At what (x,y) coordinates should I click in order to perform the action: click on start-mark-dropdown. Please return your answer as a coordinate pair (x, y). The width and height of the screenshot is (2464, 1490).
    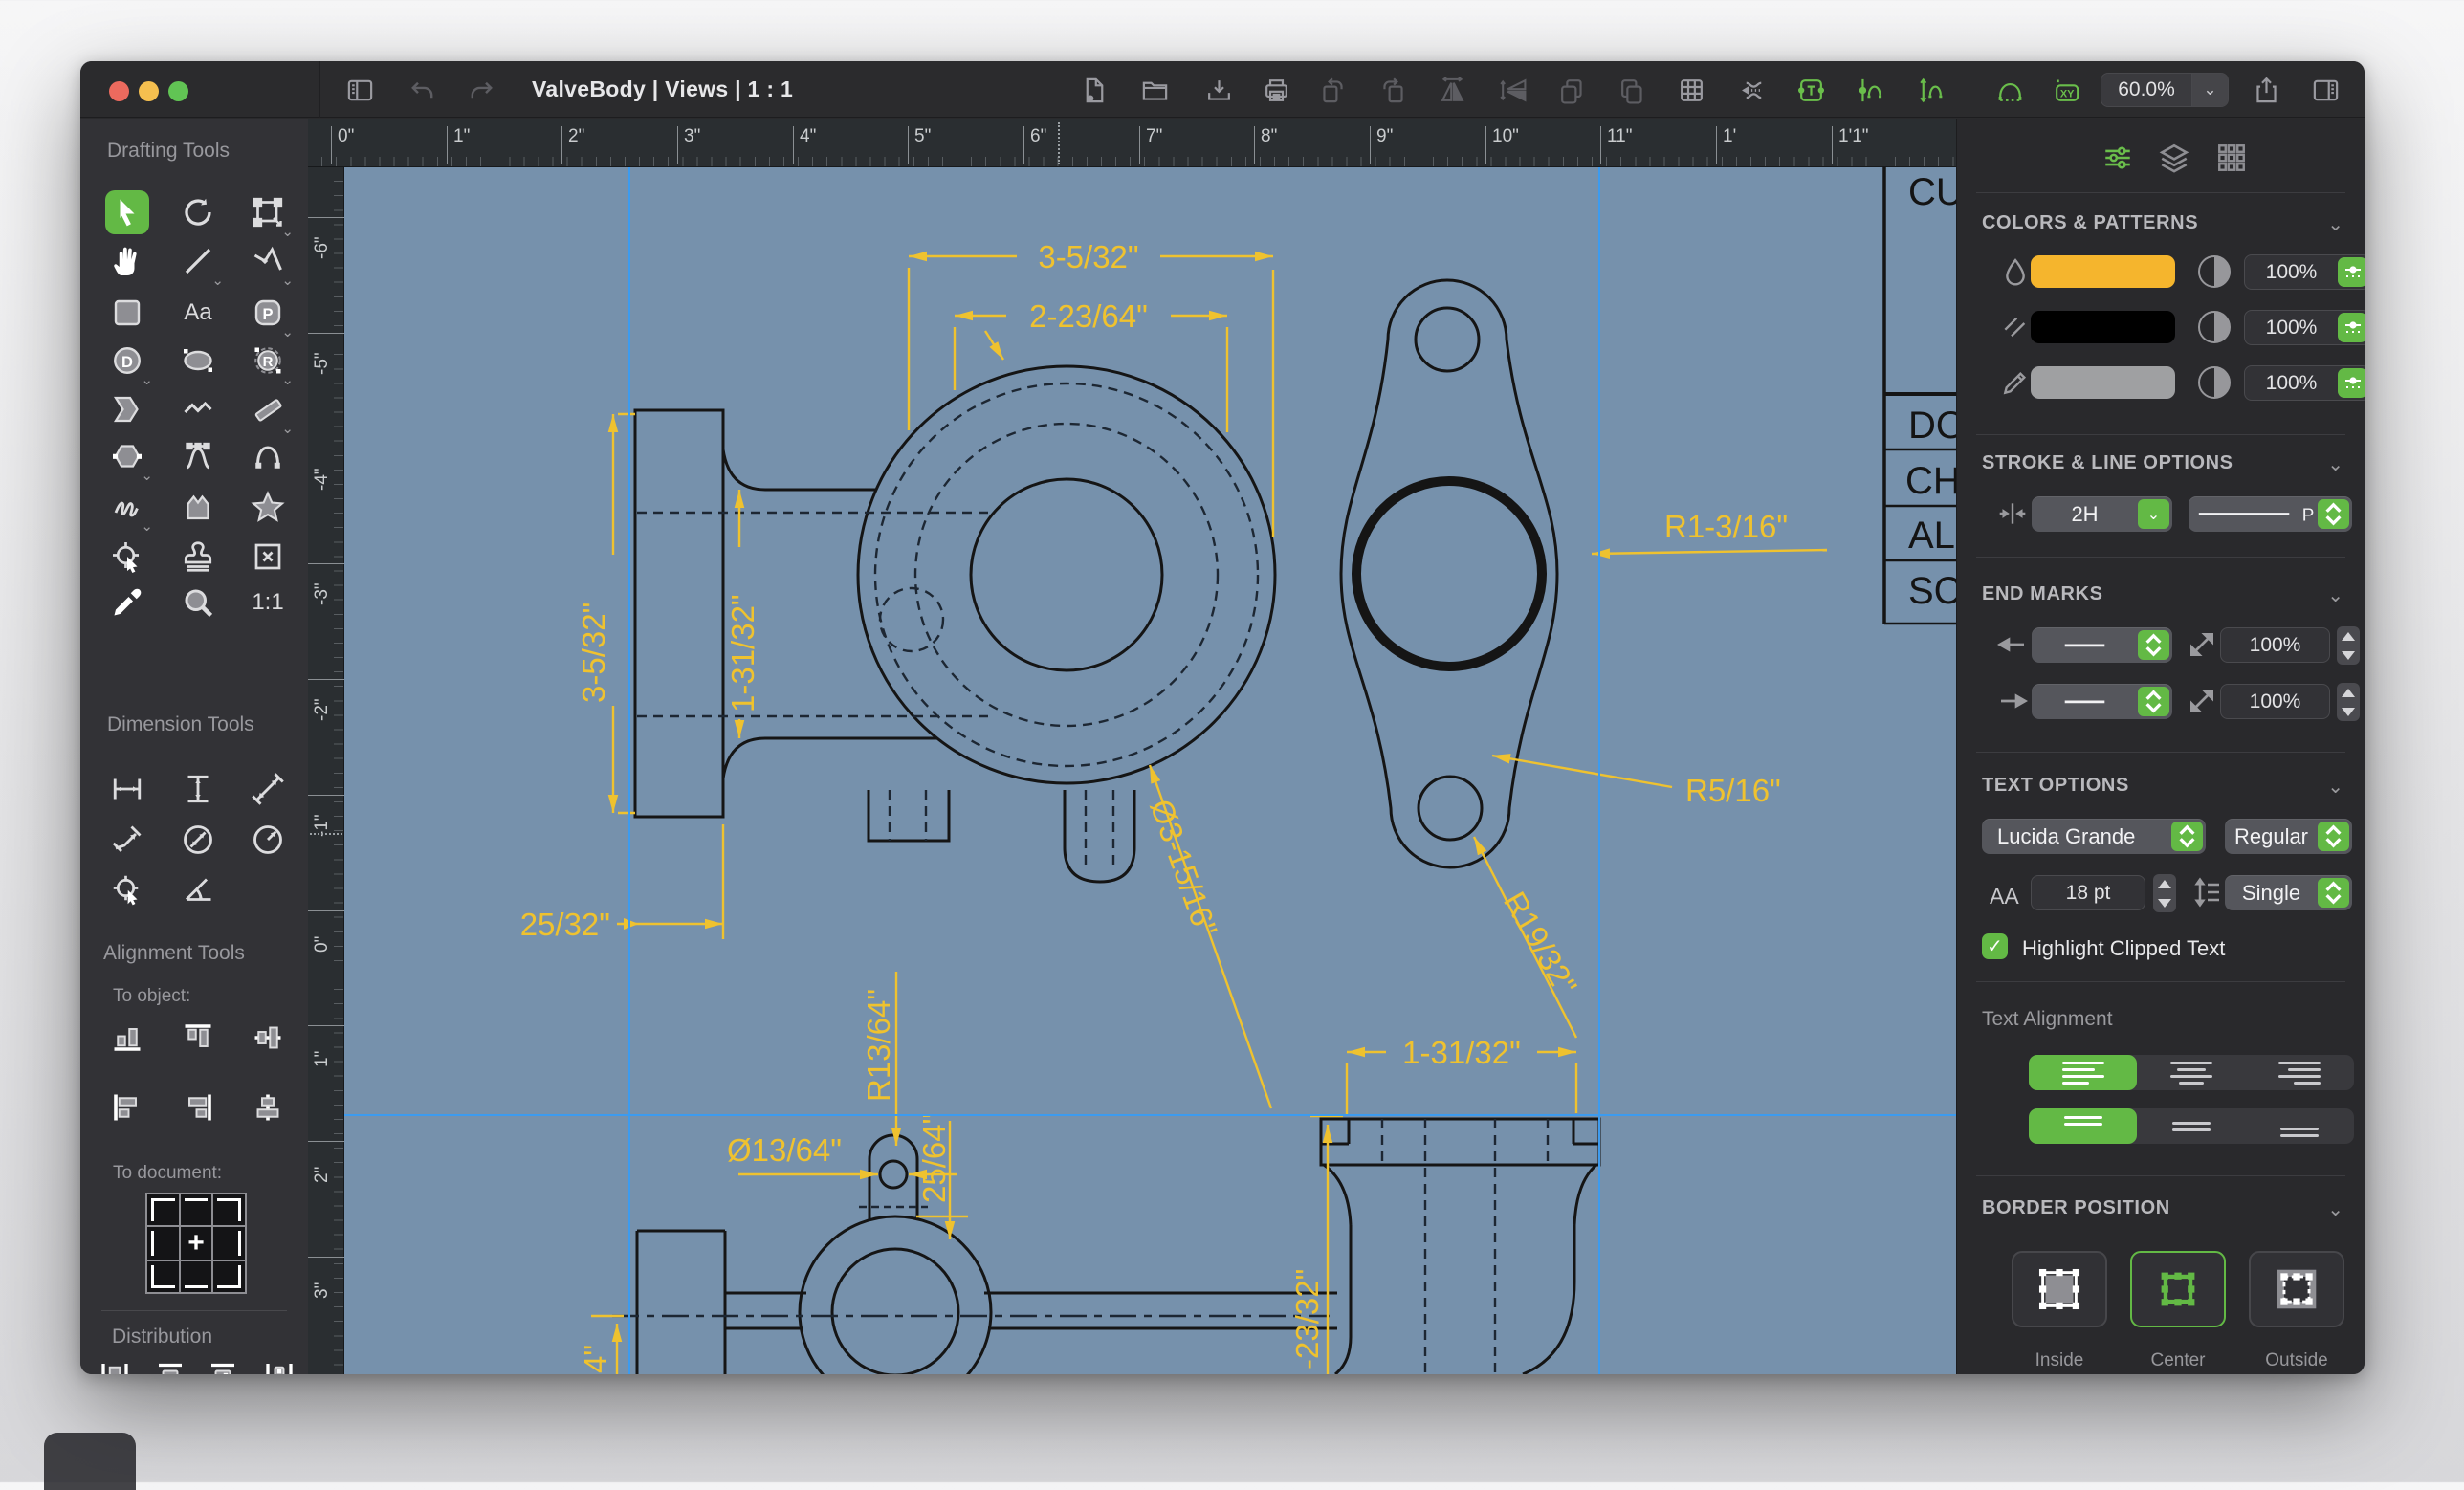
    Looking at the image, I should click on (2102, 645).